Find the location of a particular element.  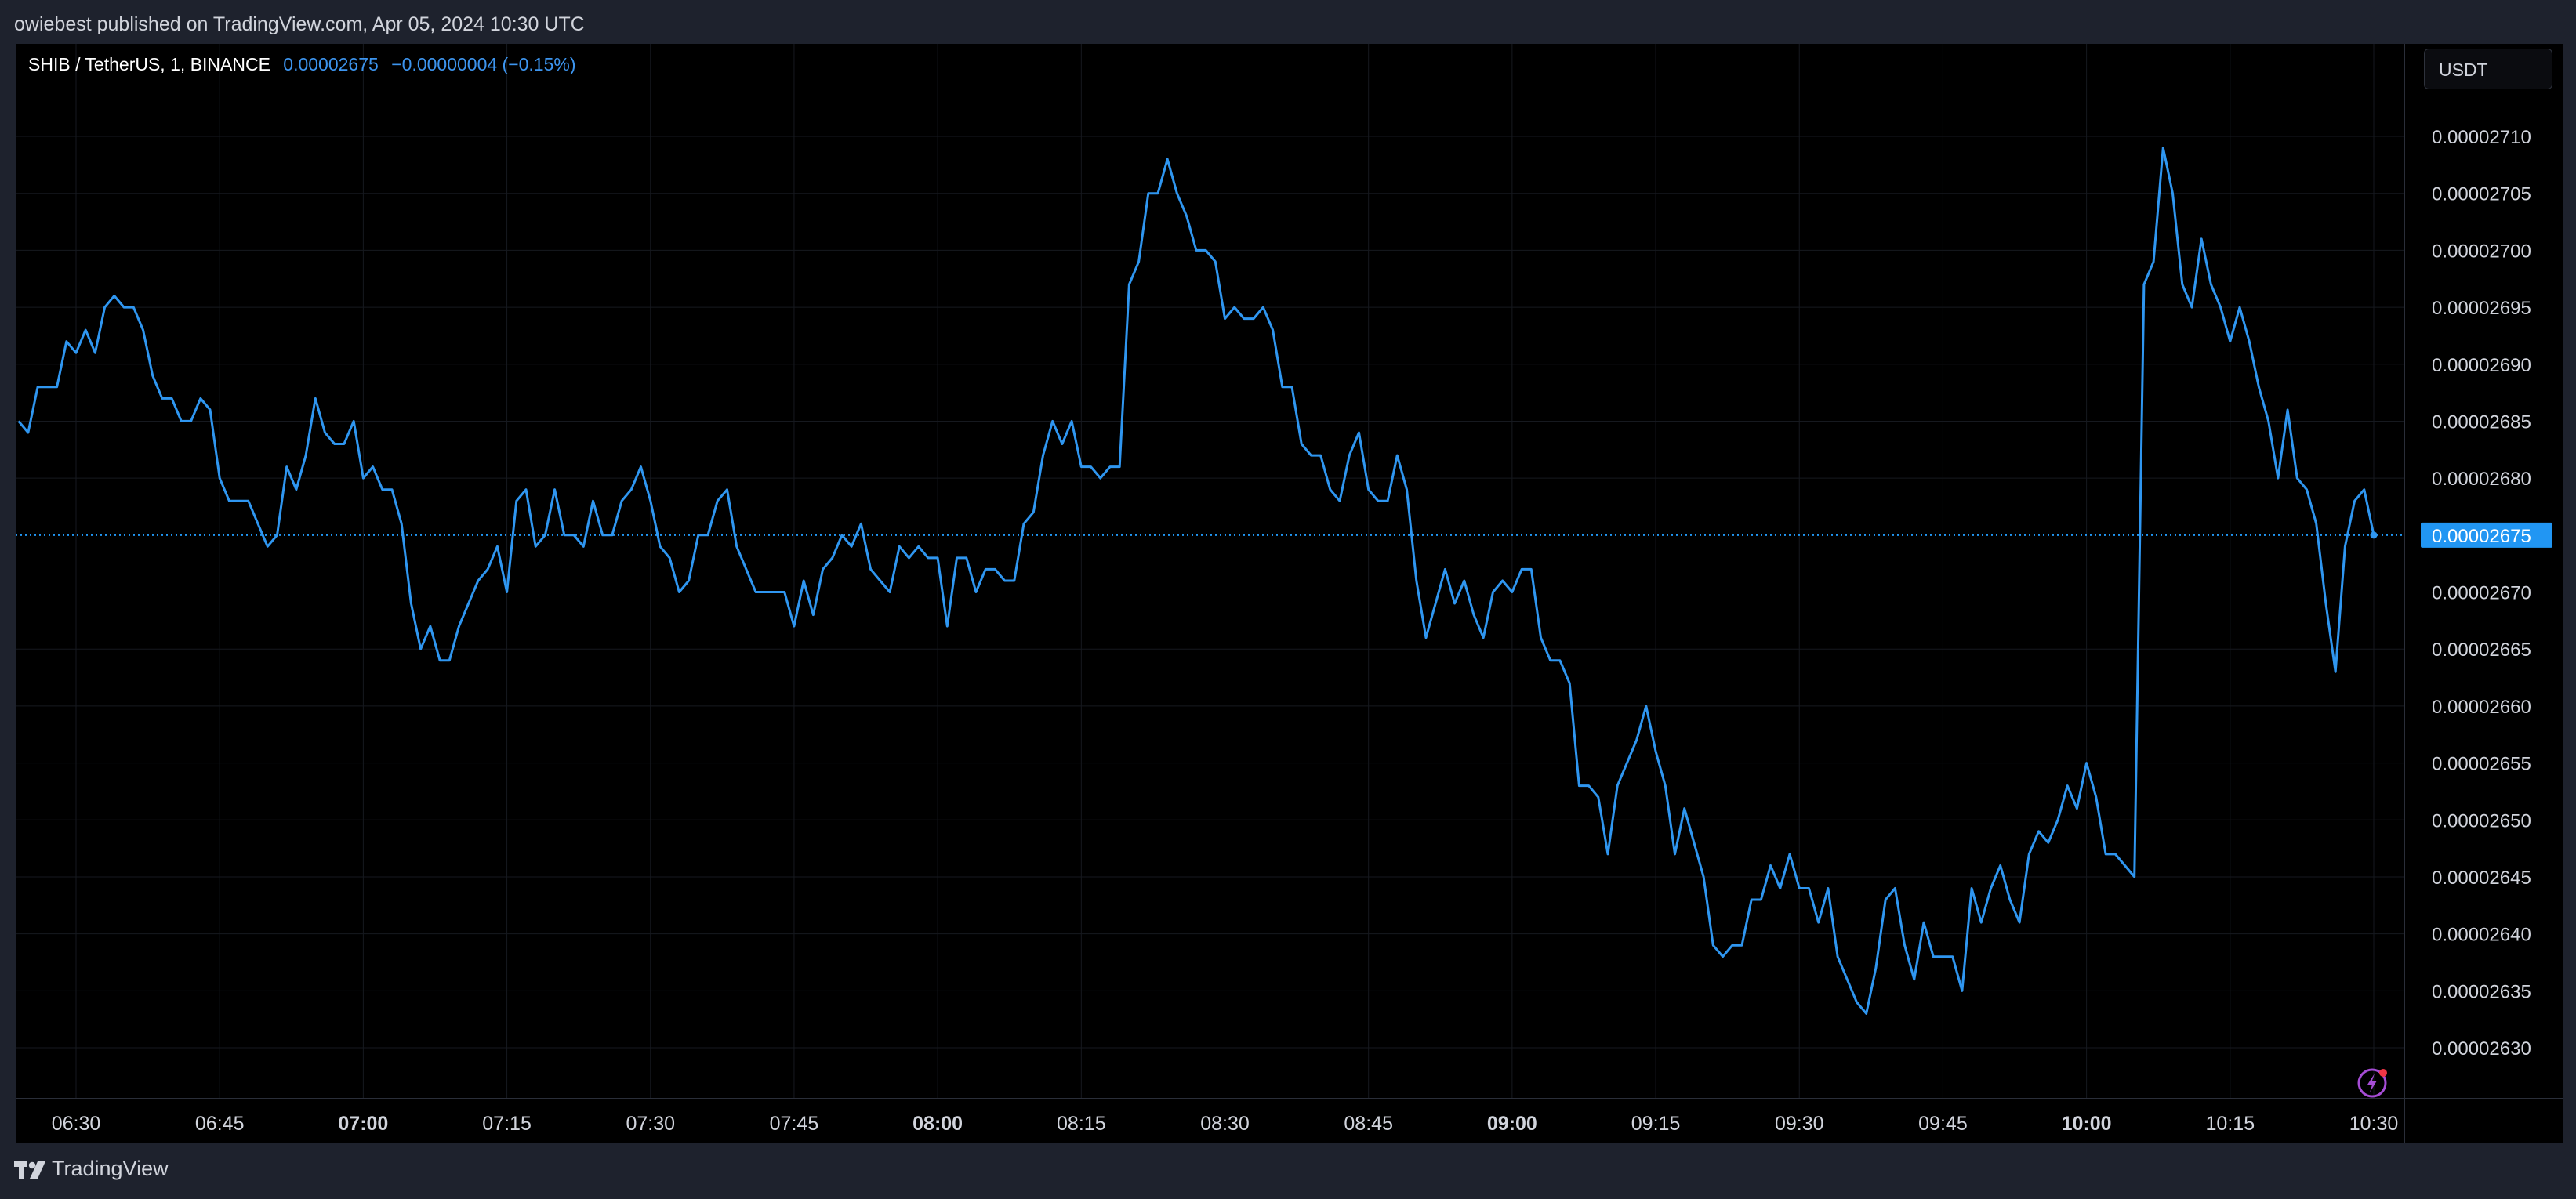

time-tick-label: 07:45 is located at coordinates (795, 1124).